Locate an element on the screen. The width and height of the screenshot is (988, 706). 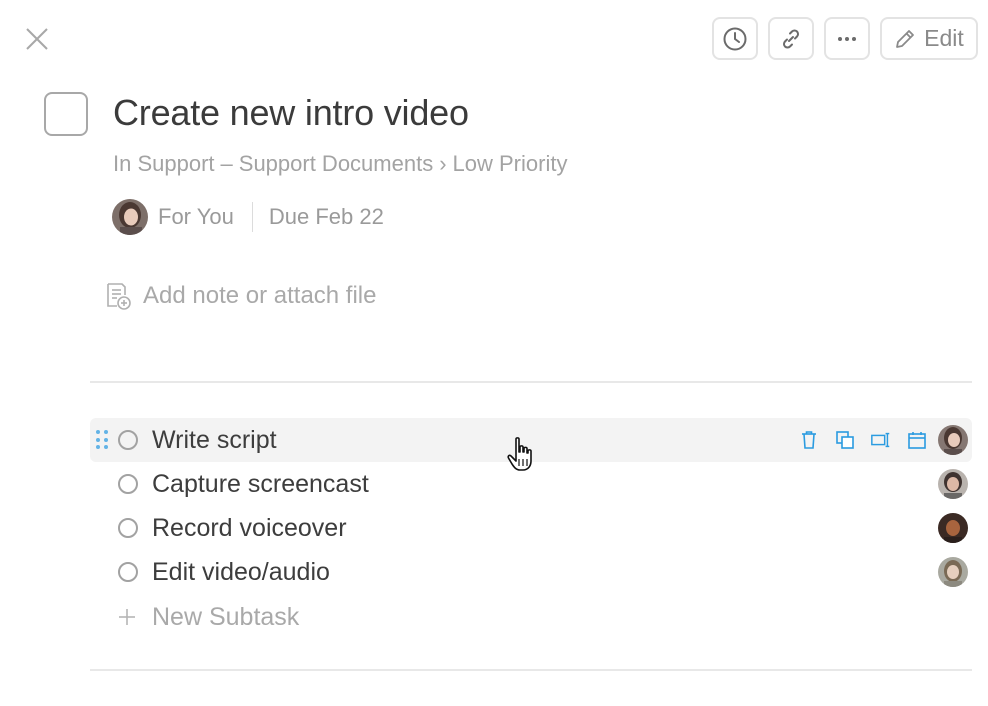
edit-button: Edit is located at coordinates (929, 38).